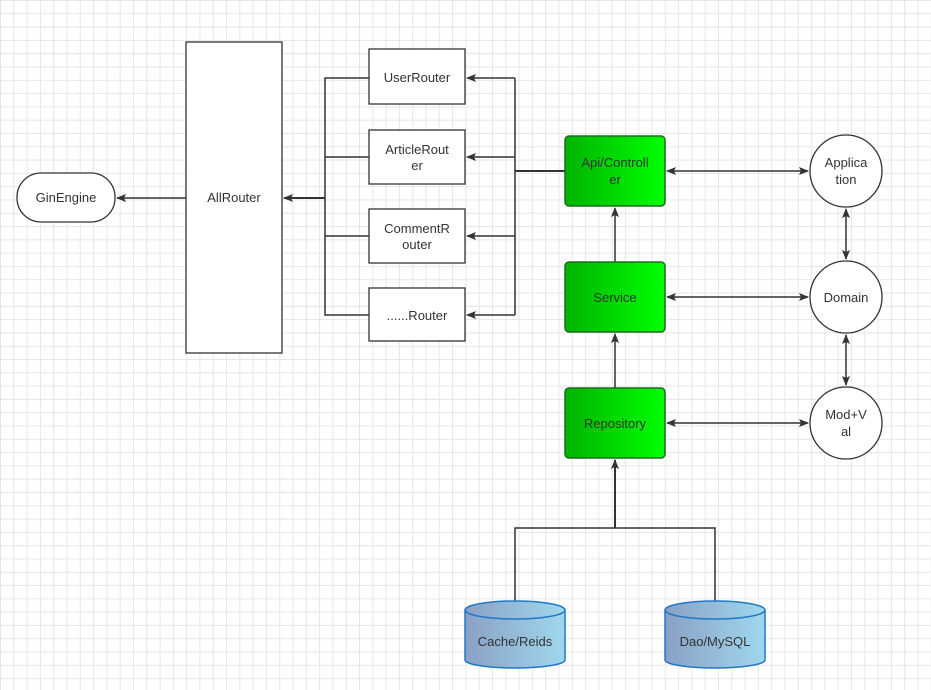  What do you see at coordinates (615, 171) in the screenshot?
I see `api-controller-node: Api/Controll er` at bounding box center [615, 171].